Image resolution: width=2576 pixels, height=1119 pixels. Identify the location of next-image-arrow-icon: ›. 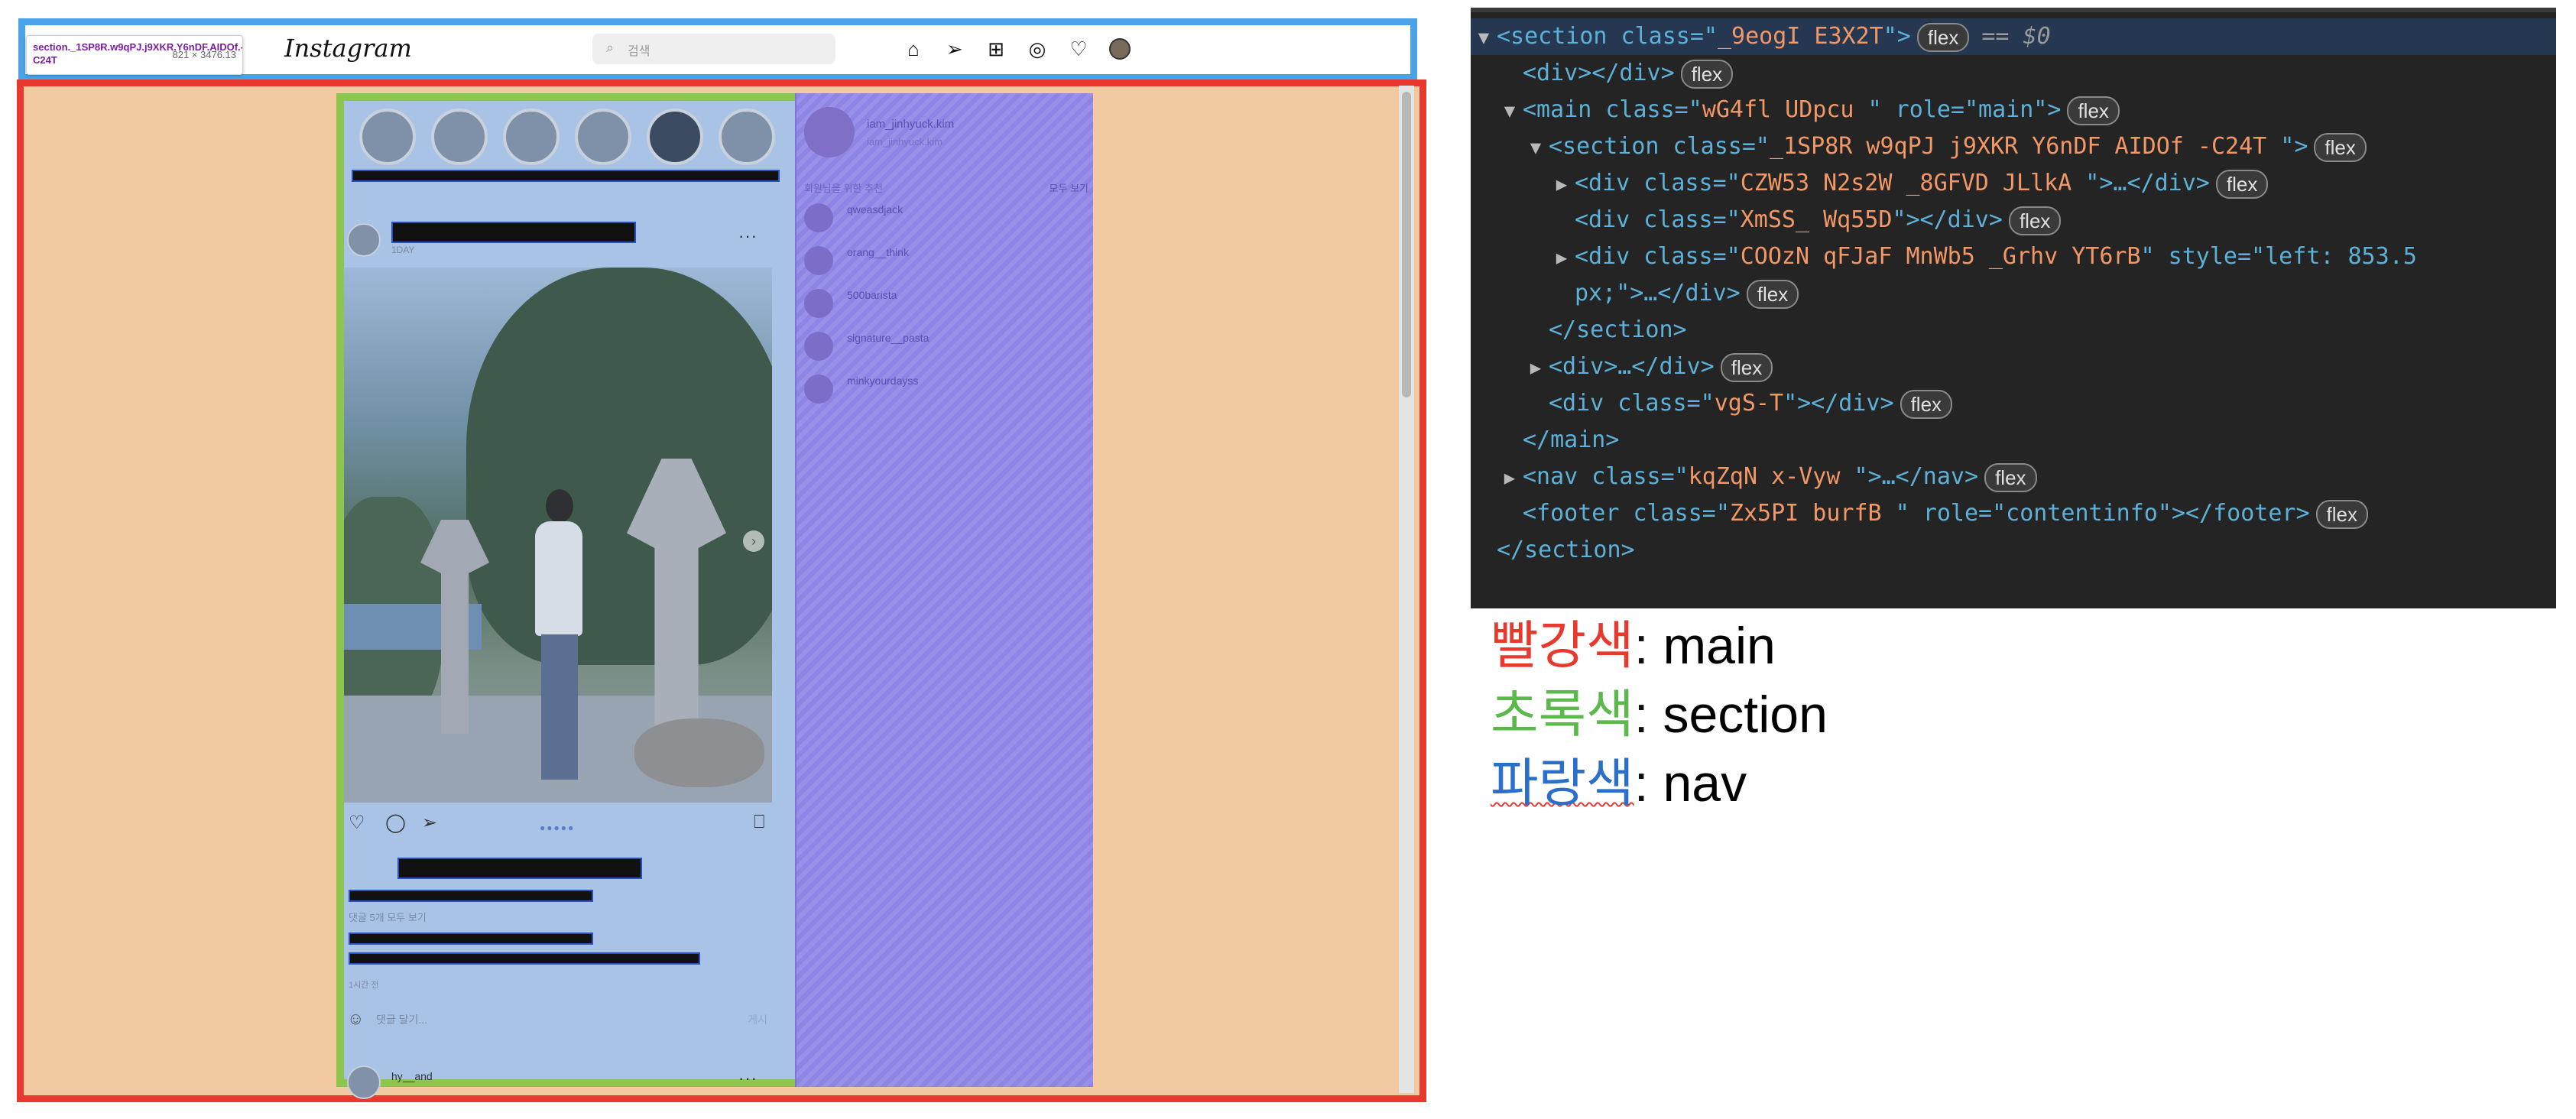
(753, 541).